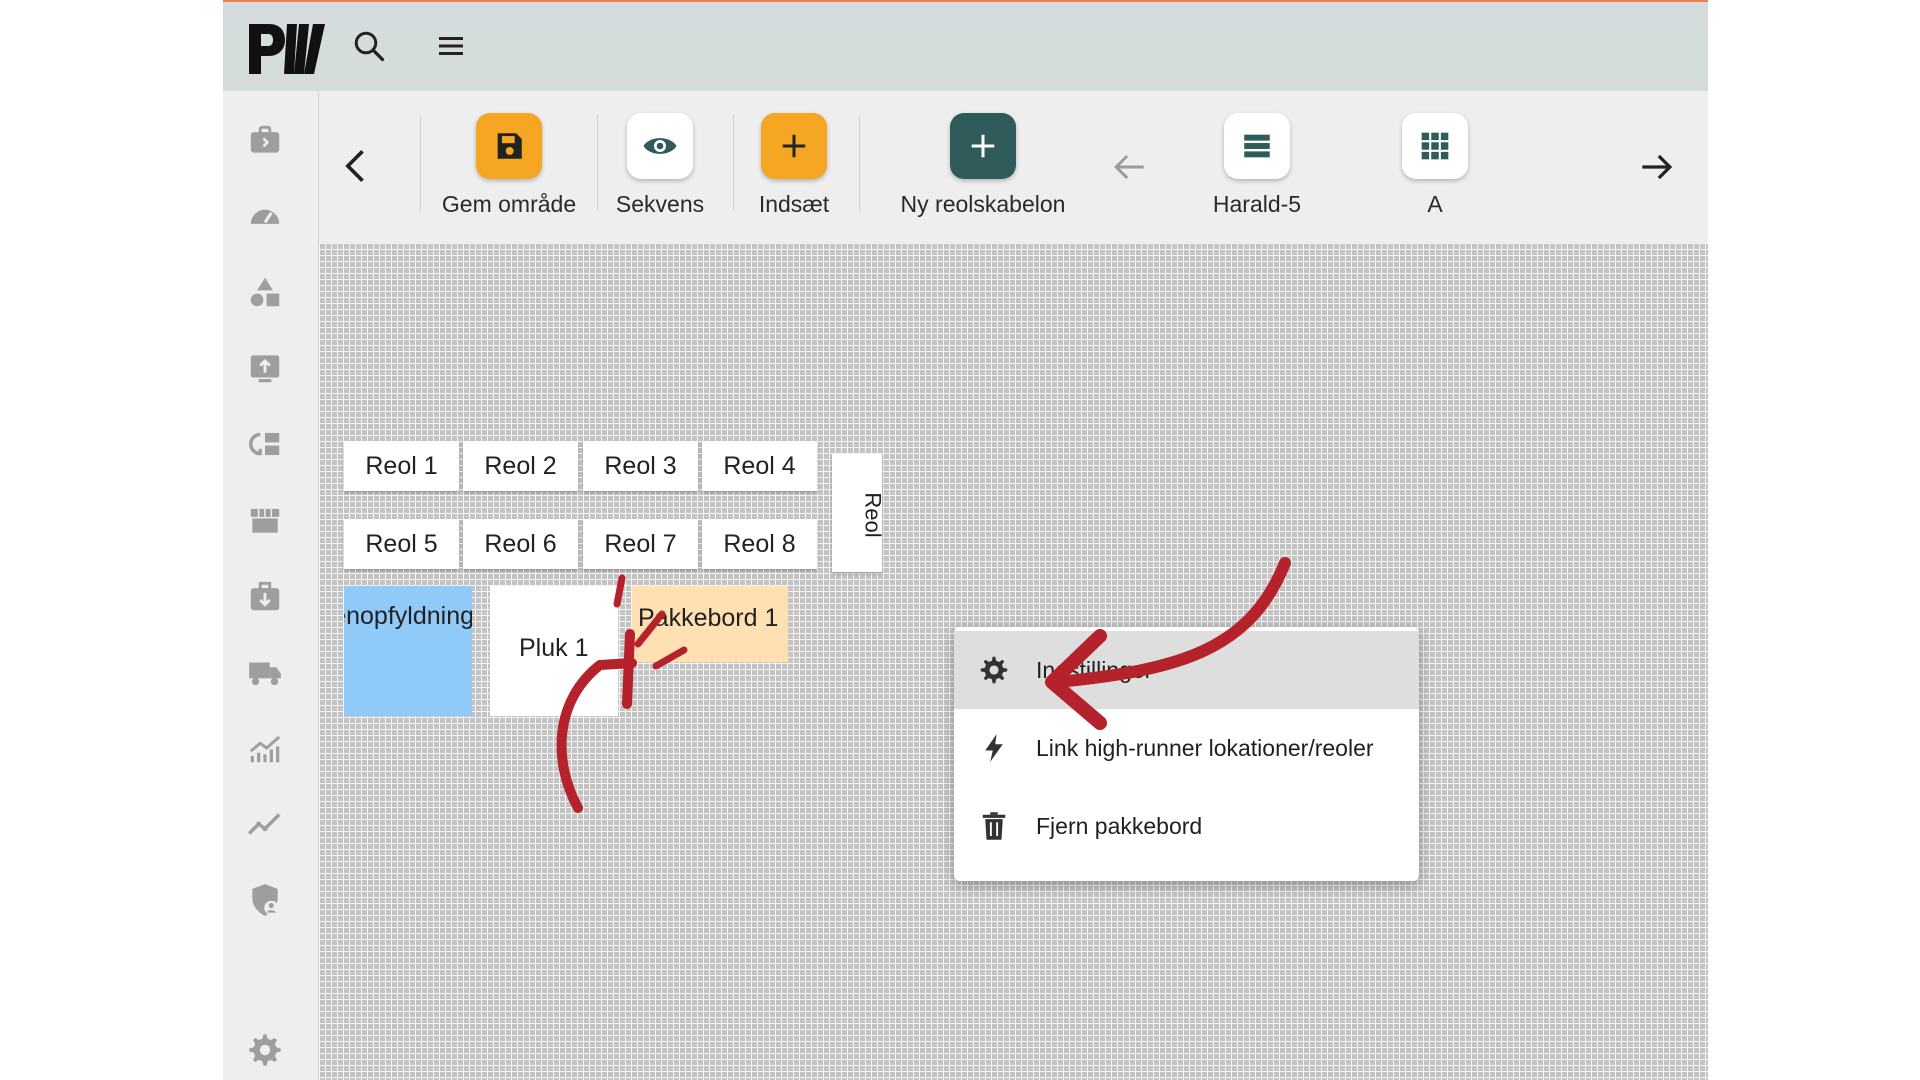 The image size is (1920, 1080). I want to click on arrow-right-icon, so click(1657, 167).